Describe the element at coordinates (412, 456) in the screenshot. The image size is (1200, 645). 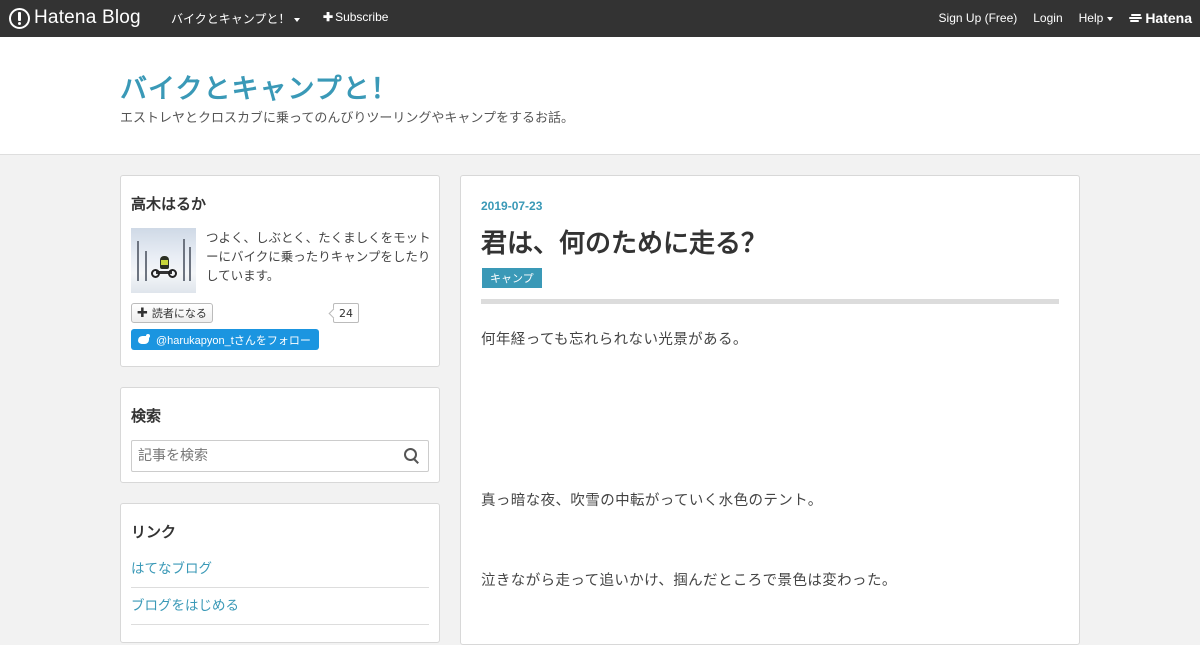
I see `search-icon` at that location.